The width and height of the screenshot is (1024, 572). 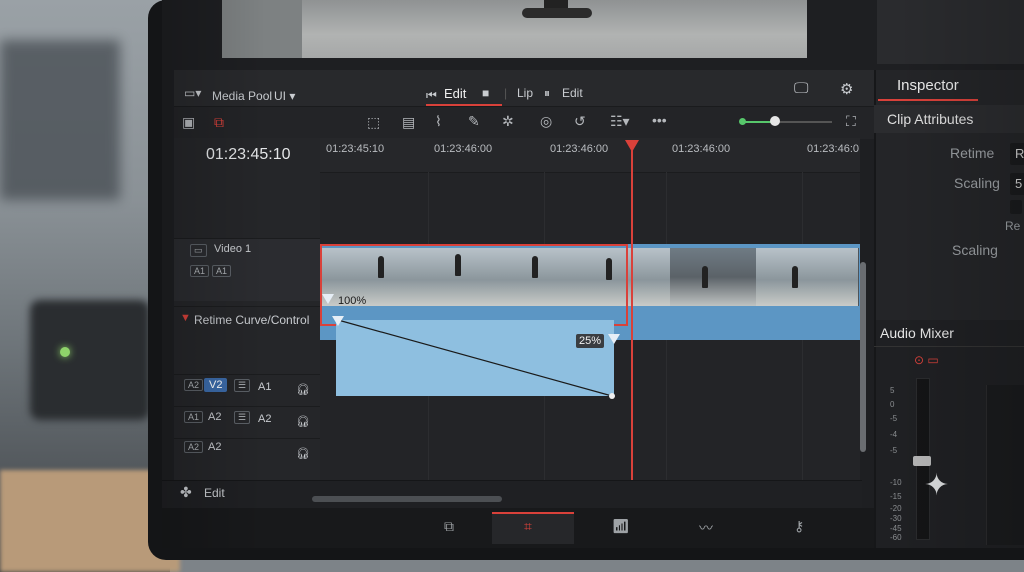 I want to click on ruler-tick-3: 01:23:46:00, so click(x=701, y=149).